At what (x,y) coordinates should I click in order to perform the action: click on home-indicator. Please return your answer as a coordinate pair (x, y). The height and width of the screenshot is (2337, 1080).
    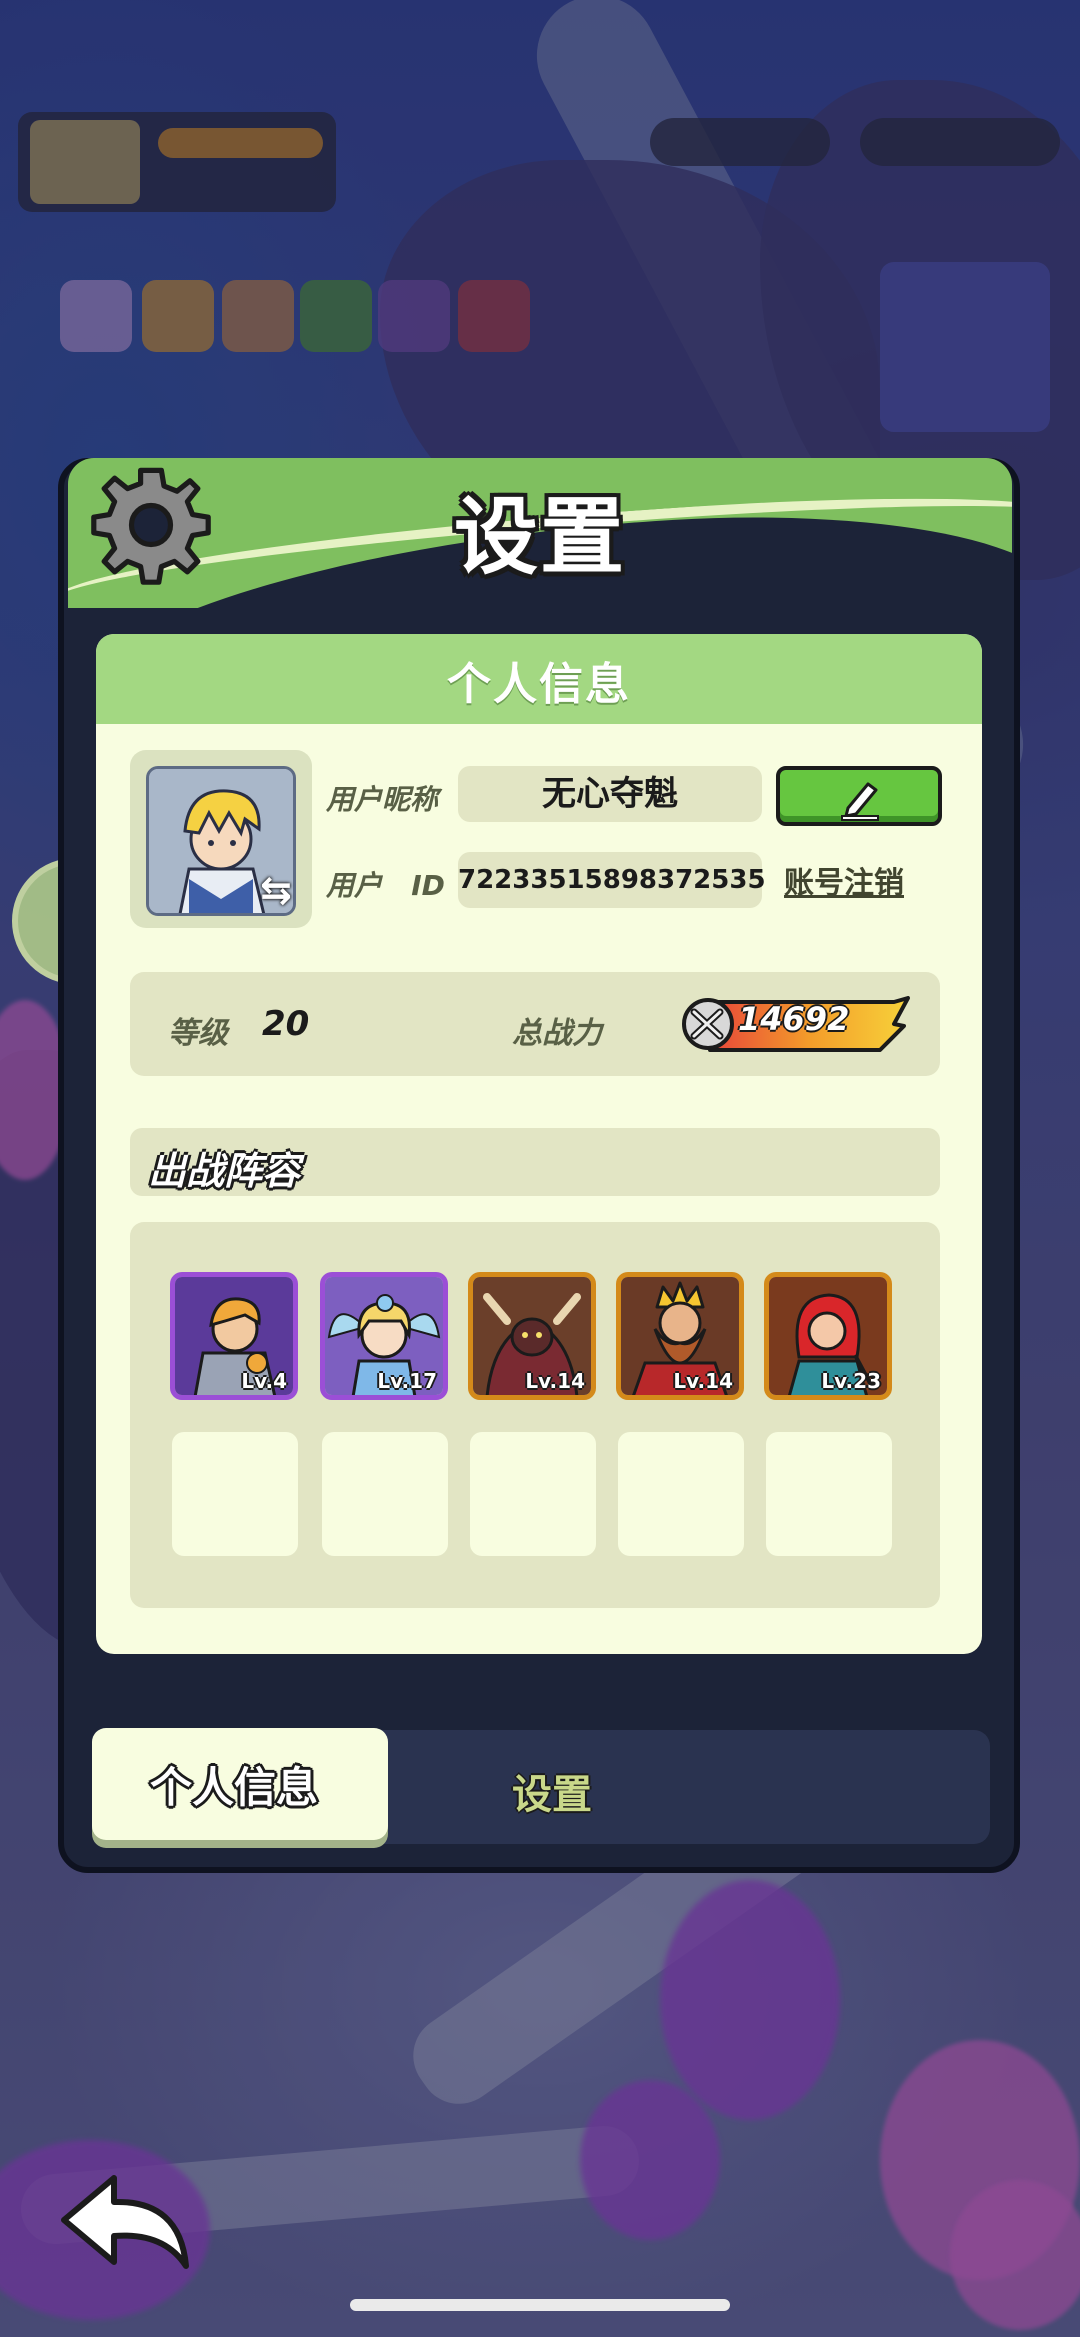
    Looking at the image, I should click on (540, 2305).